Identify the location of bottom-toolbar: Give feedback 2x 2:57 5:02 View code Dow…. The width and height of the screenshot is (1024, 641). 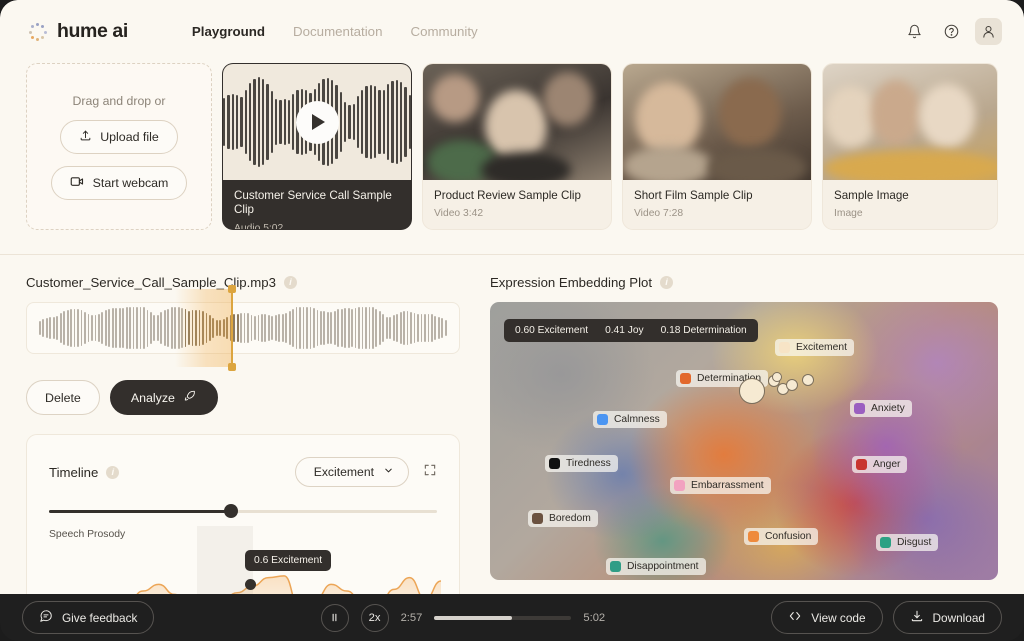
(512, 617).